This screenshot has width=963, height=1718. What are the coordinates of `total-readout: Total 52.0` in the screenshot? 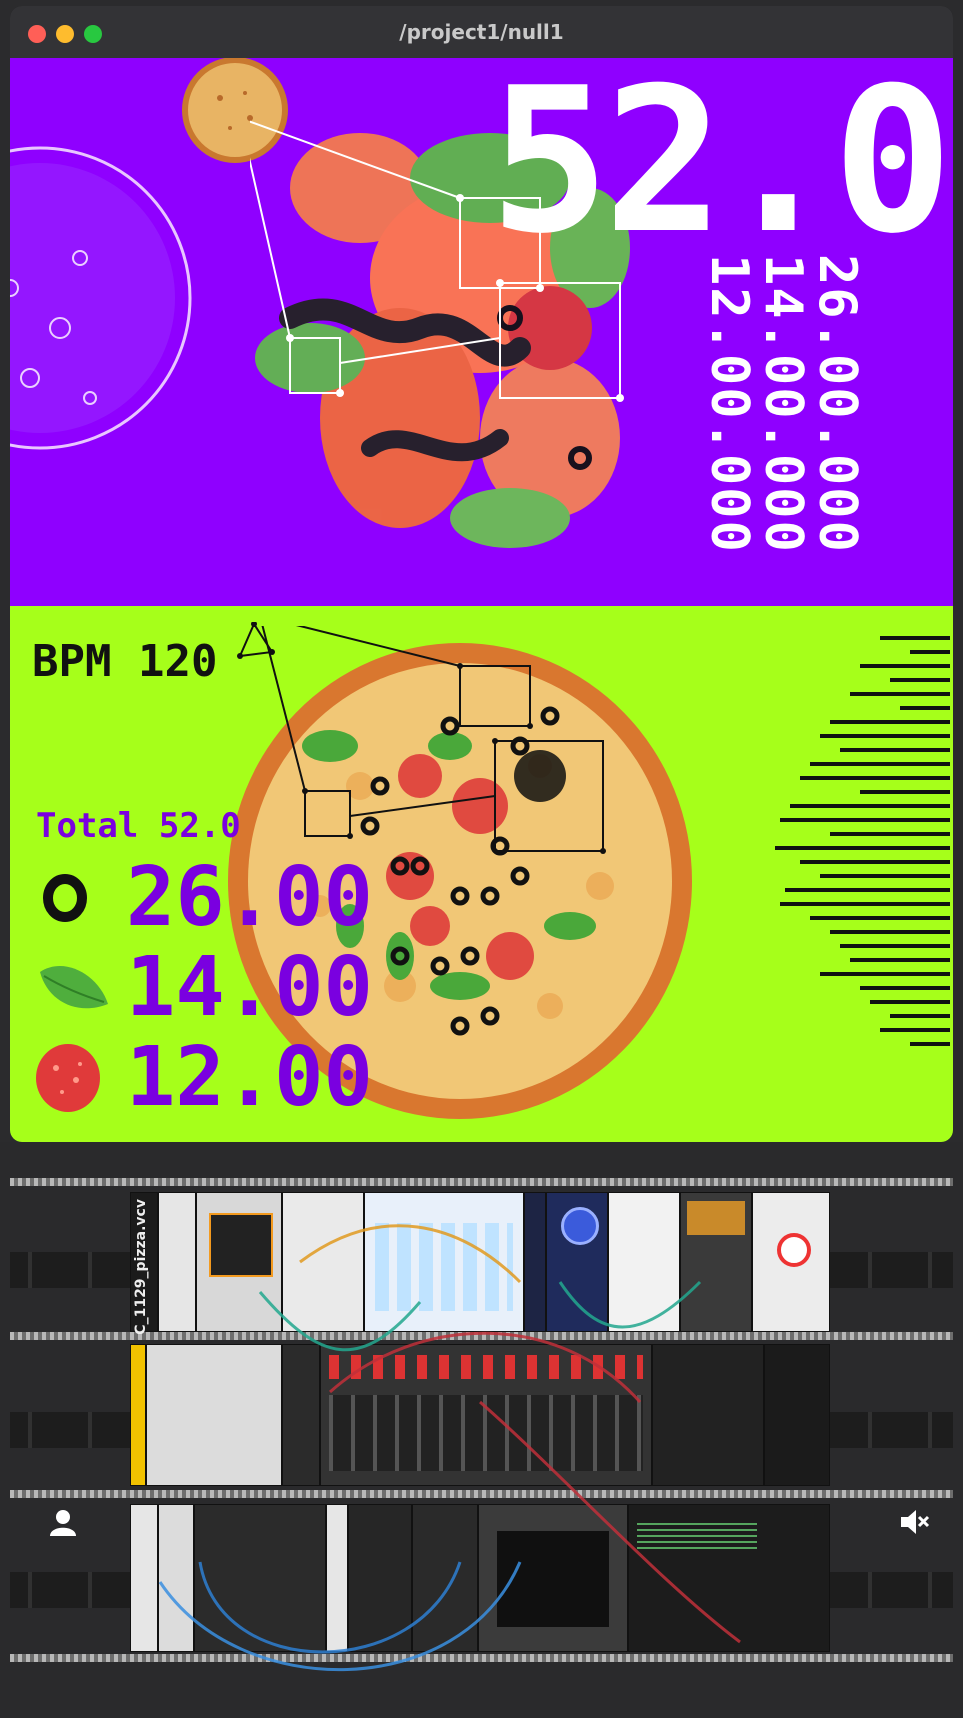 It's located at (138, 826).